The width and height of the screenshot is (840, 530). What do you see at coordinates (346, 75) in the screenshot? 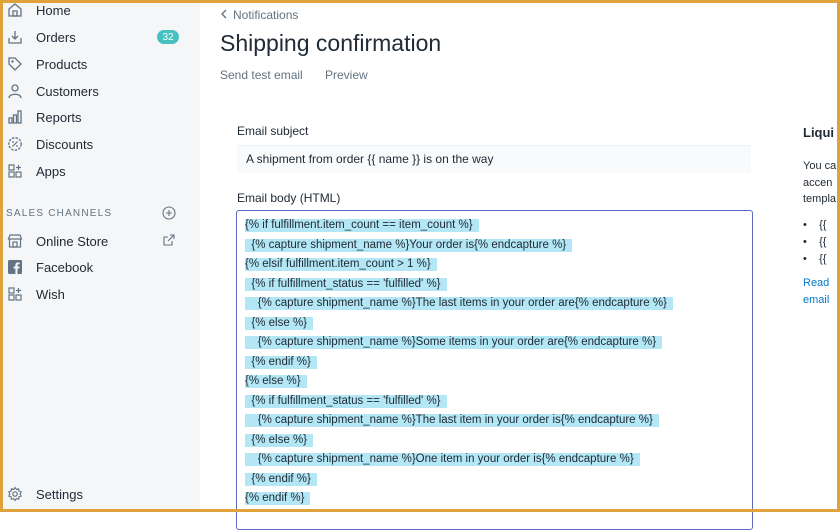
I see `preview-button: Preview` at bounding box center [346, 75].